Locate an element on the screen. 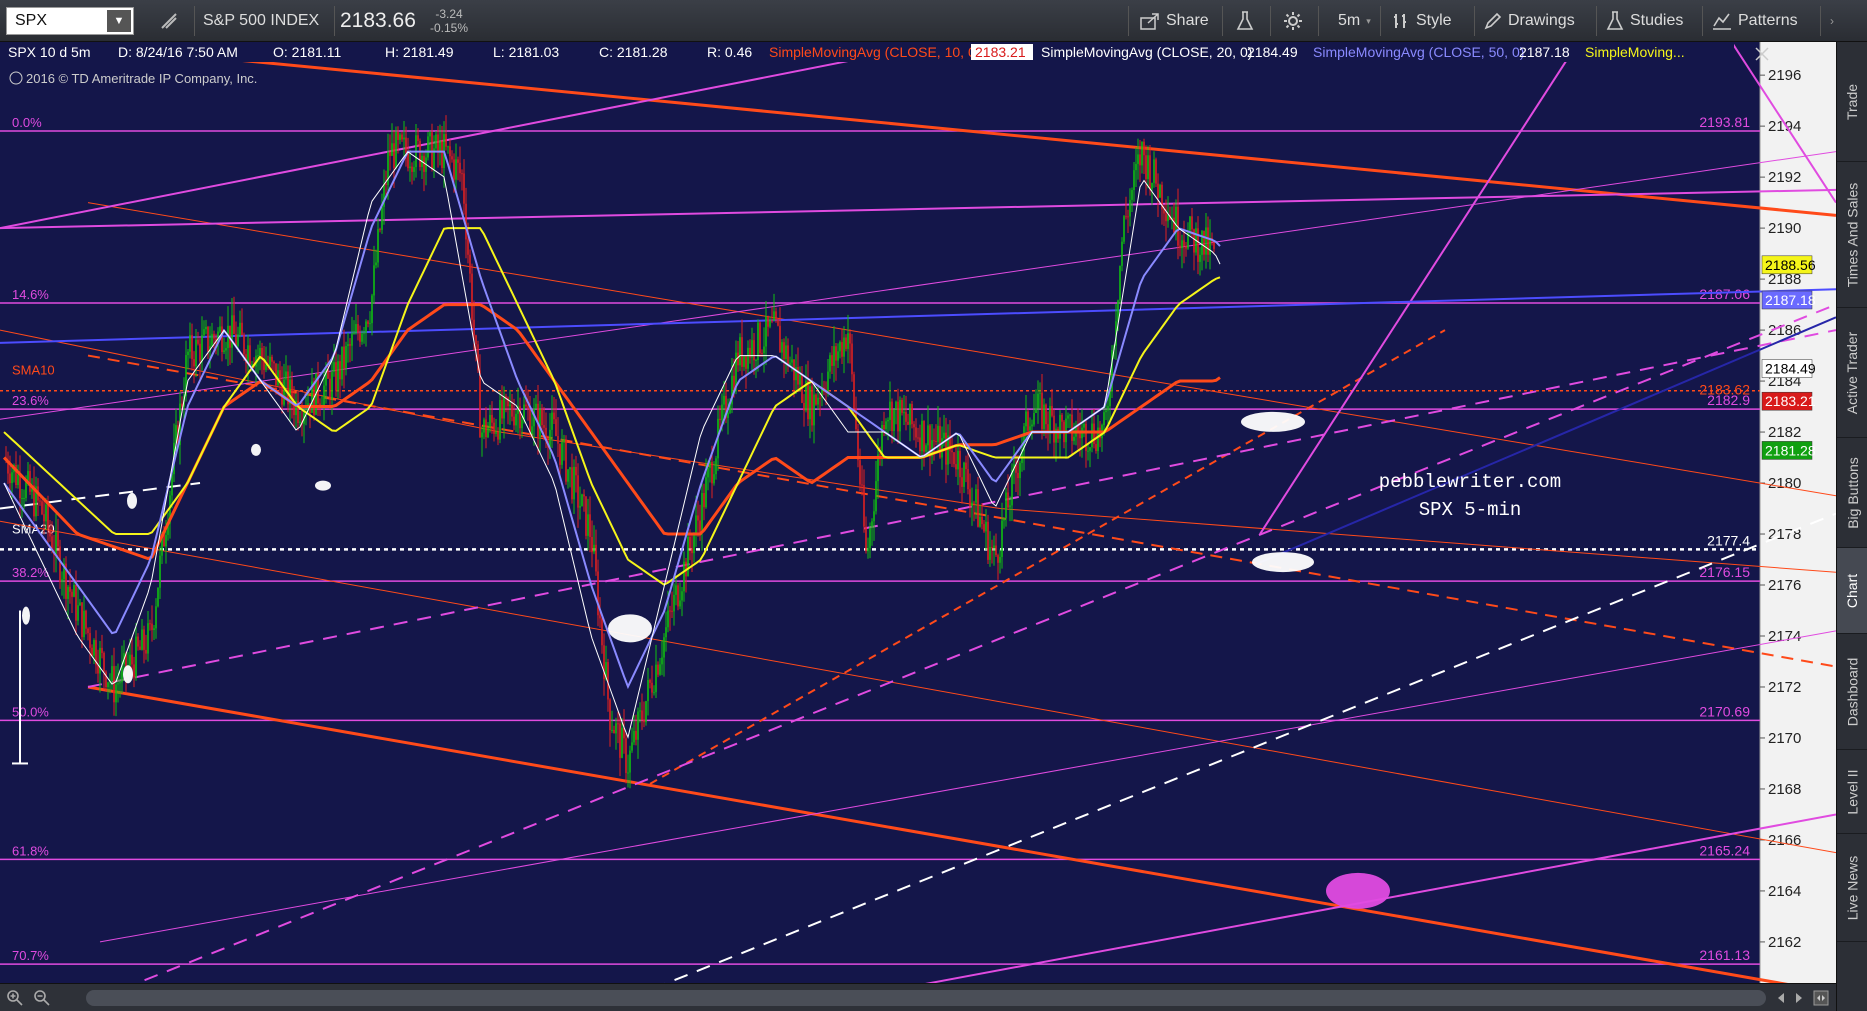 The image size is (1867, 1011). zoom-out-icon is located at coordinates (42, 998).